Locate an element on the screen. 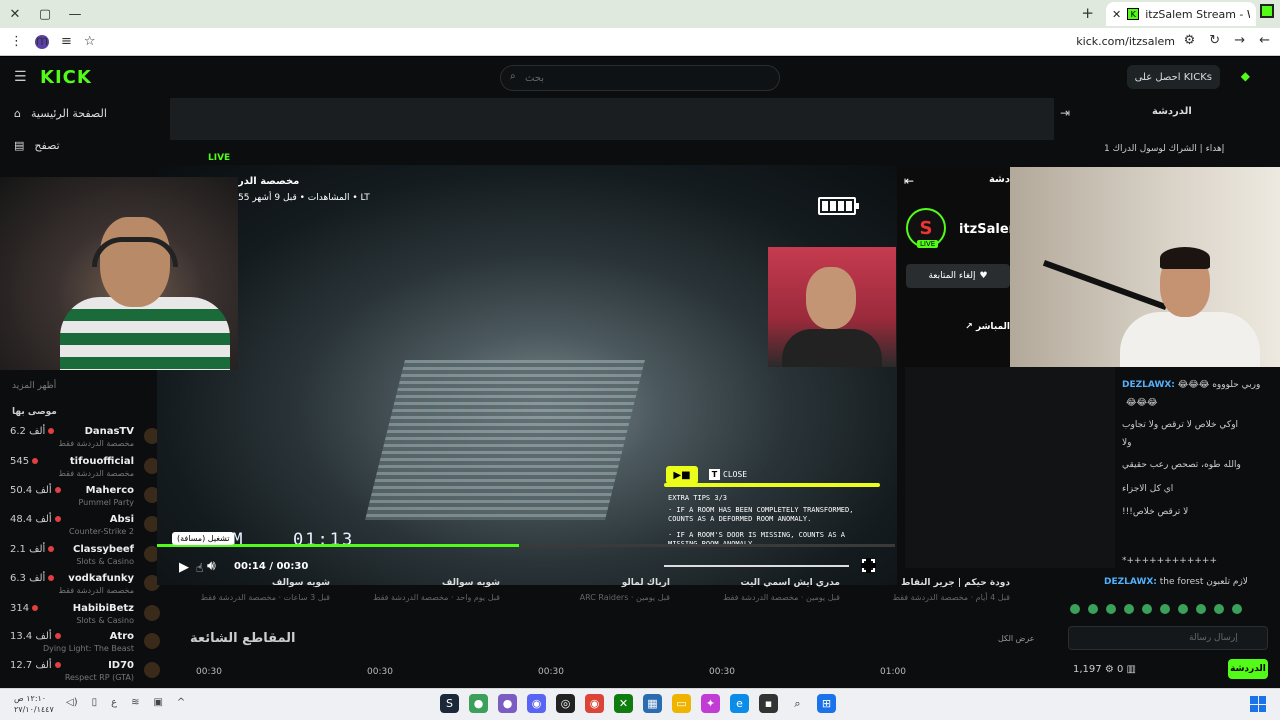 This screenshot has width=1280, height=720. extensions-icon: ≡ is located at coordinates (66, 41).